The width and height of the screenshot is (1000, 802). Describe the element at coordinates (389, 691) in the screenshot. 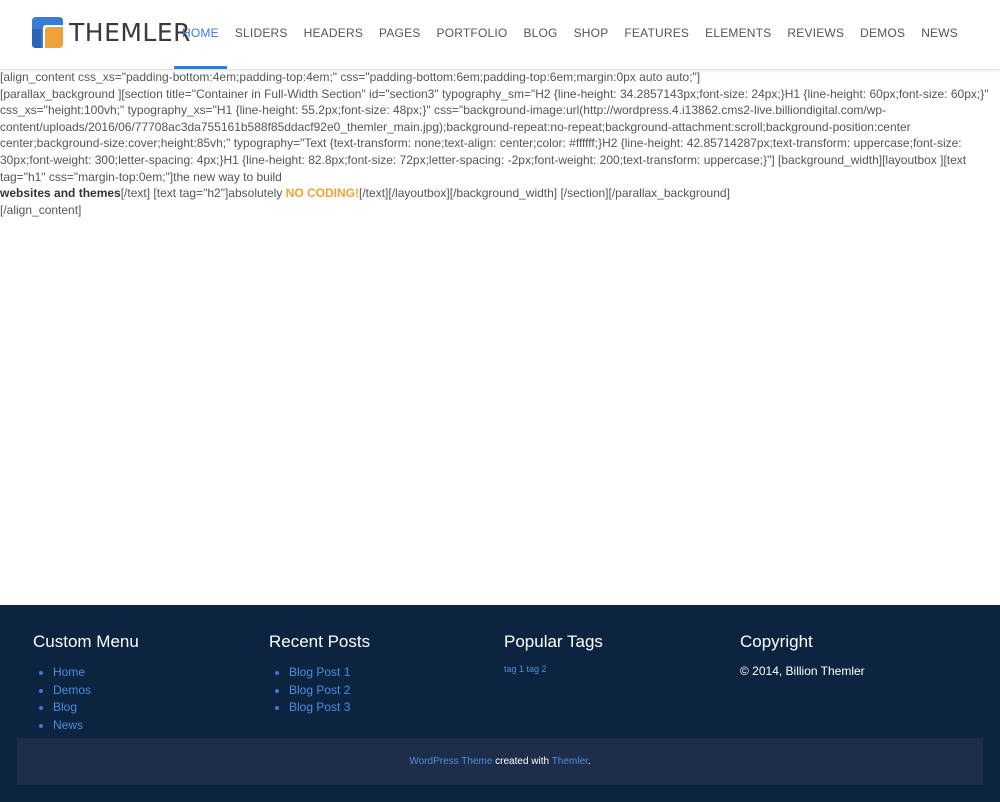

I see `list-item: Blog Post 2` at that location.